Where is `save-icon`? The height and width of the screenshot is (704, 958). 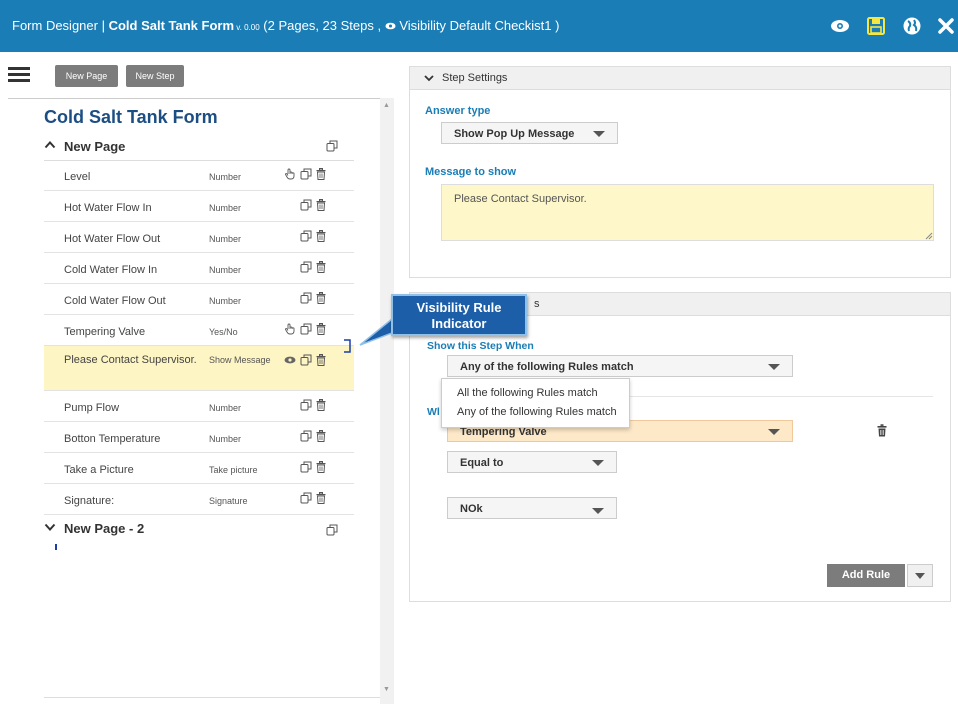
save-icon is located at coordinates (876, 26).